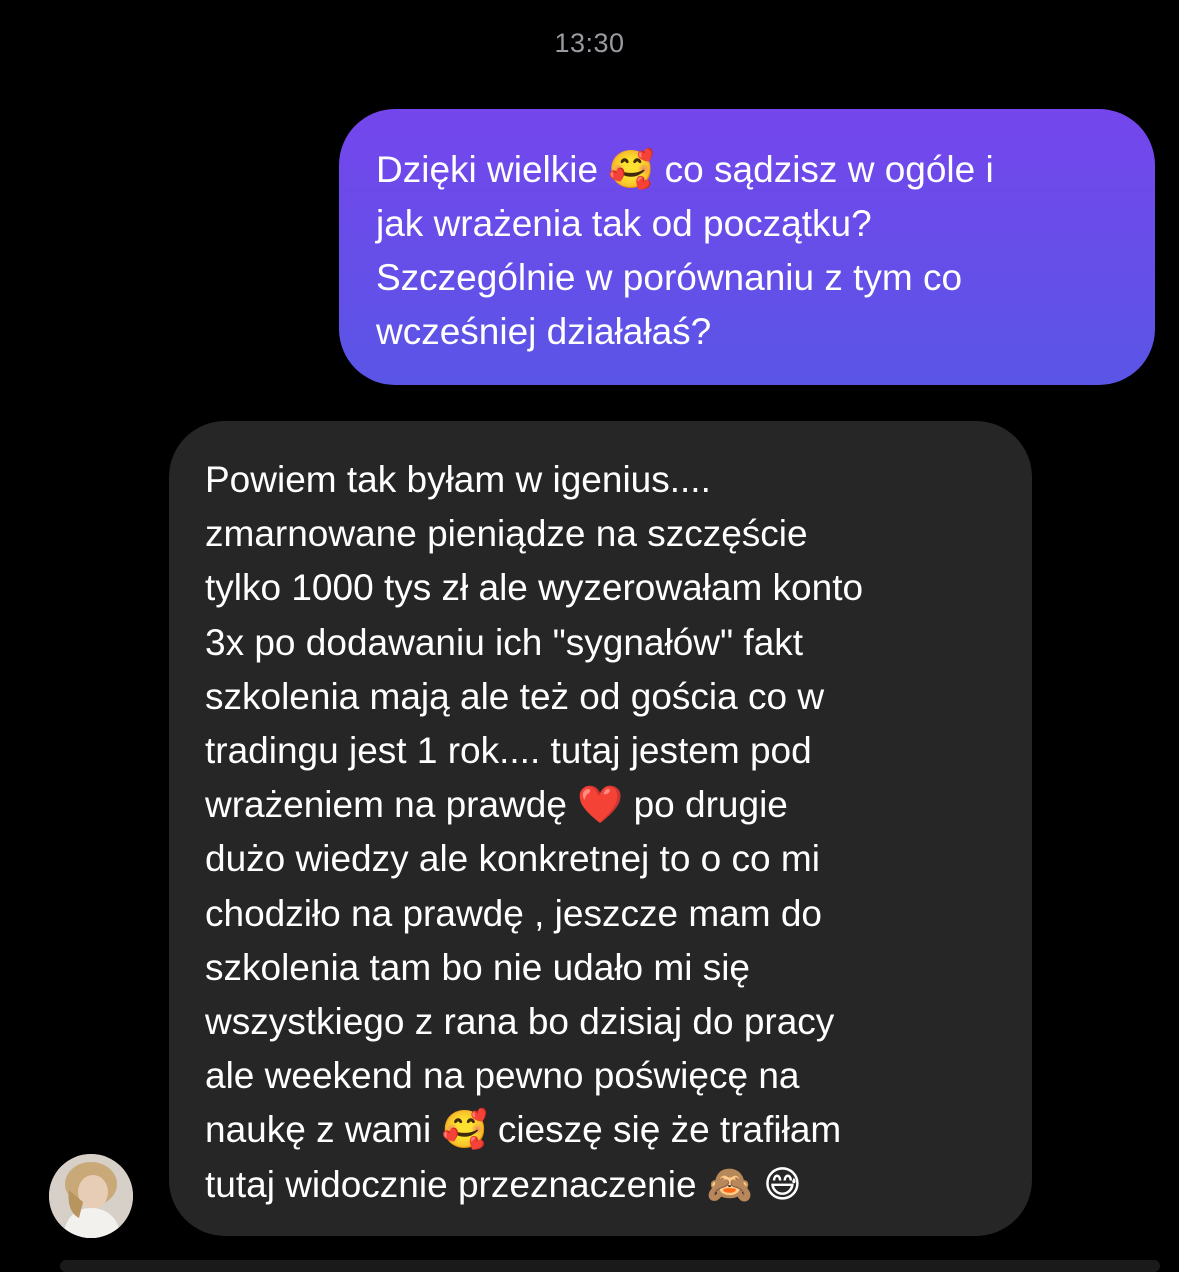  I want to click on message-line: wcześniej działałaś?, so click(544, 331).